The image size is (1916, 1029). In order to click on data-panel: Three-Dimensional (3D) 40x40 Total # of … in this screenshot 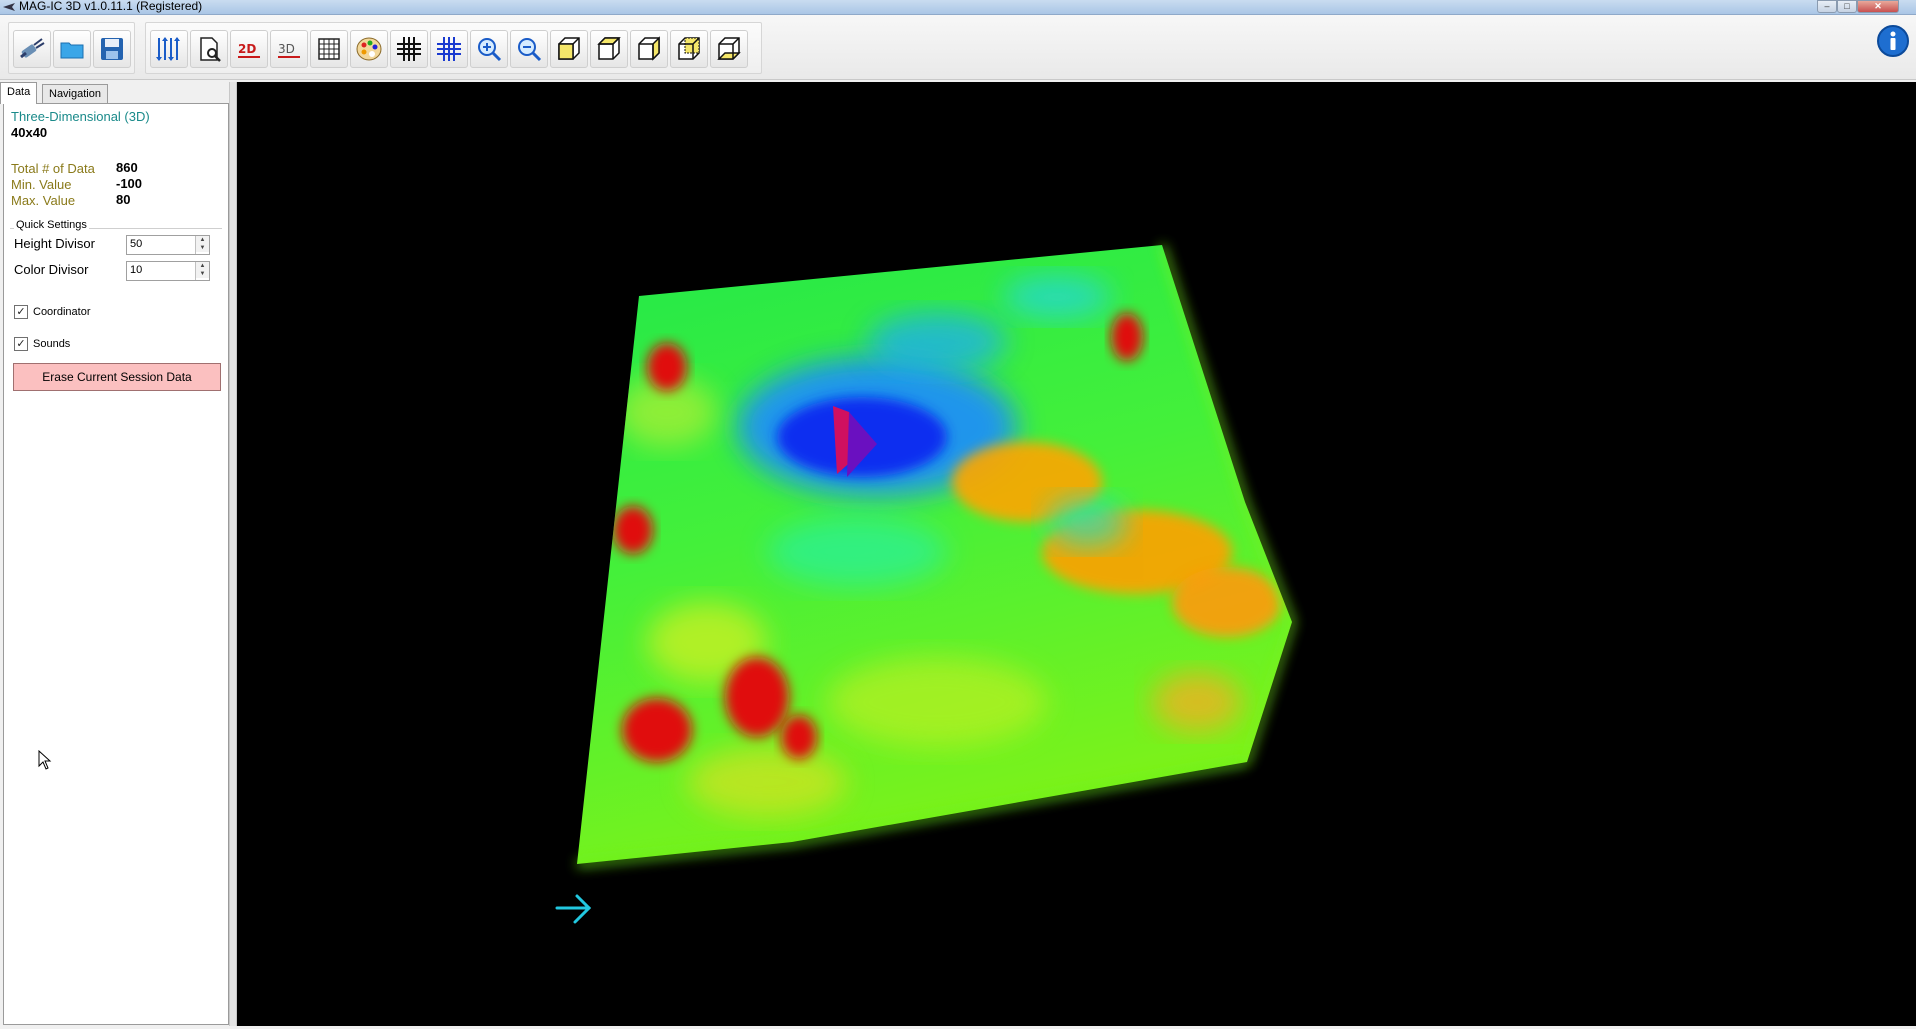, I will do `click(116, 564)`.